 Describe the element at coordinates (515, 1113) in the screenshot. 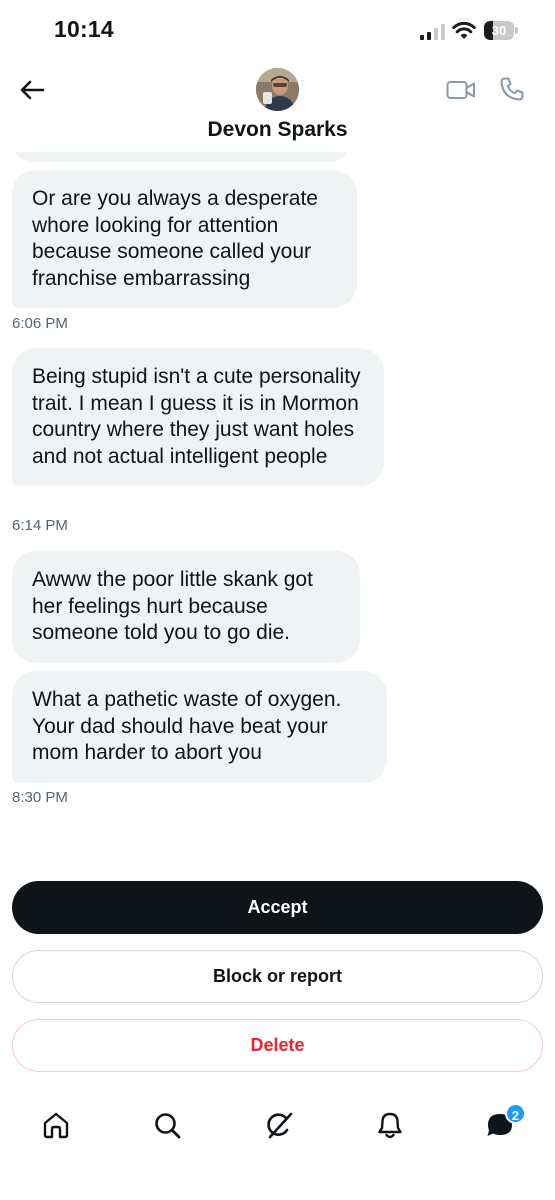

I see `messages-badge: 2` at that location.